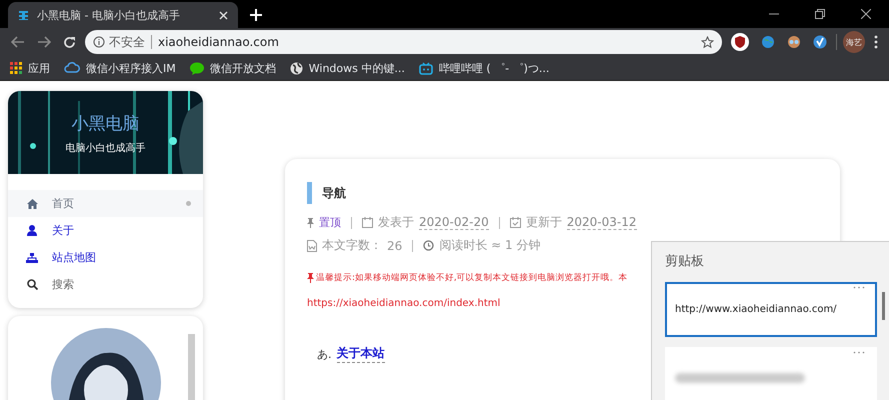 This screenshot has width=889, height=400. I want to click on new-tab-button, so click(256, 15).